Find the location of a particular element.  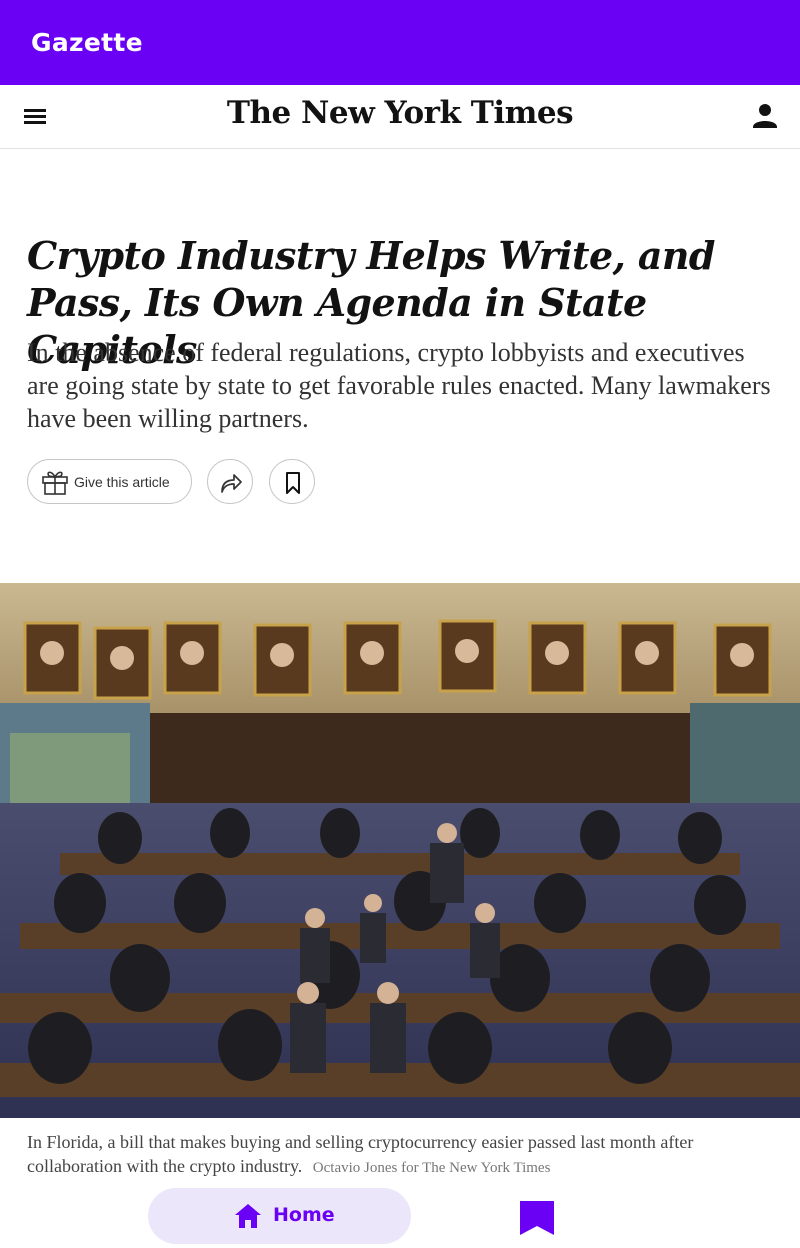

save-article-button is located at coordinates (292, 481).